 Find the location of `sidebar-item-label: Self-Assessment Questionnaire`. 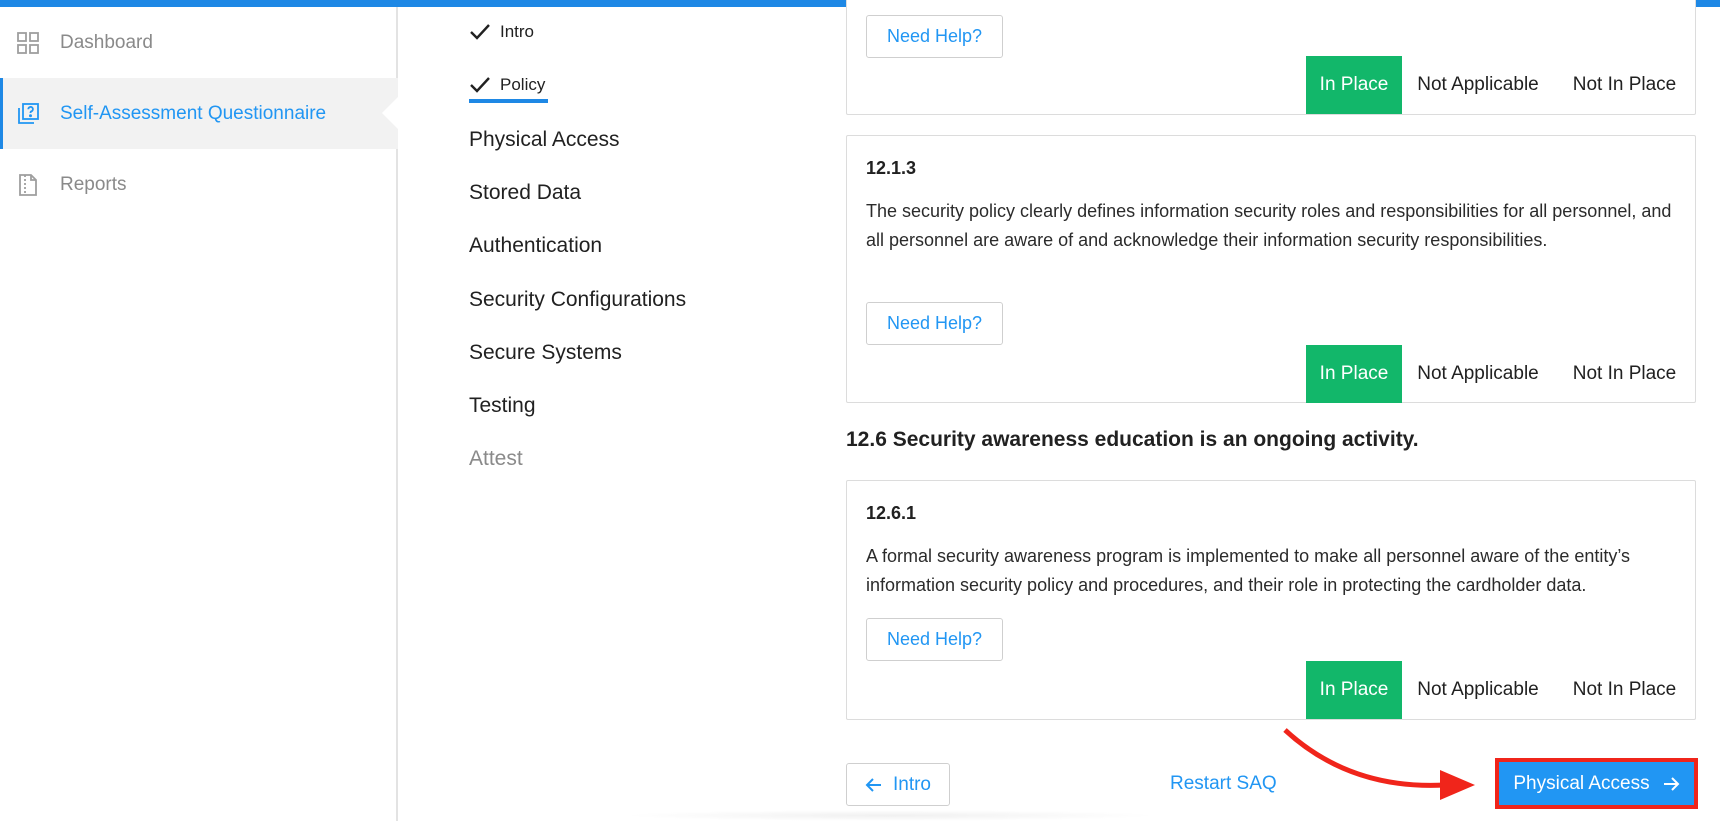

sidebar-item-label: Self-Assessment Questionnaire is located at coordinates (193, 113).